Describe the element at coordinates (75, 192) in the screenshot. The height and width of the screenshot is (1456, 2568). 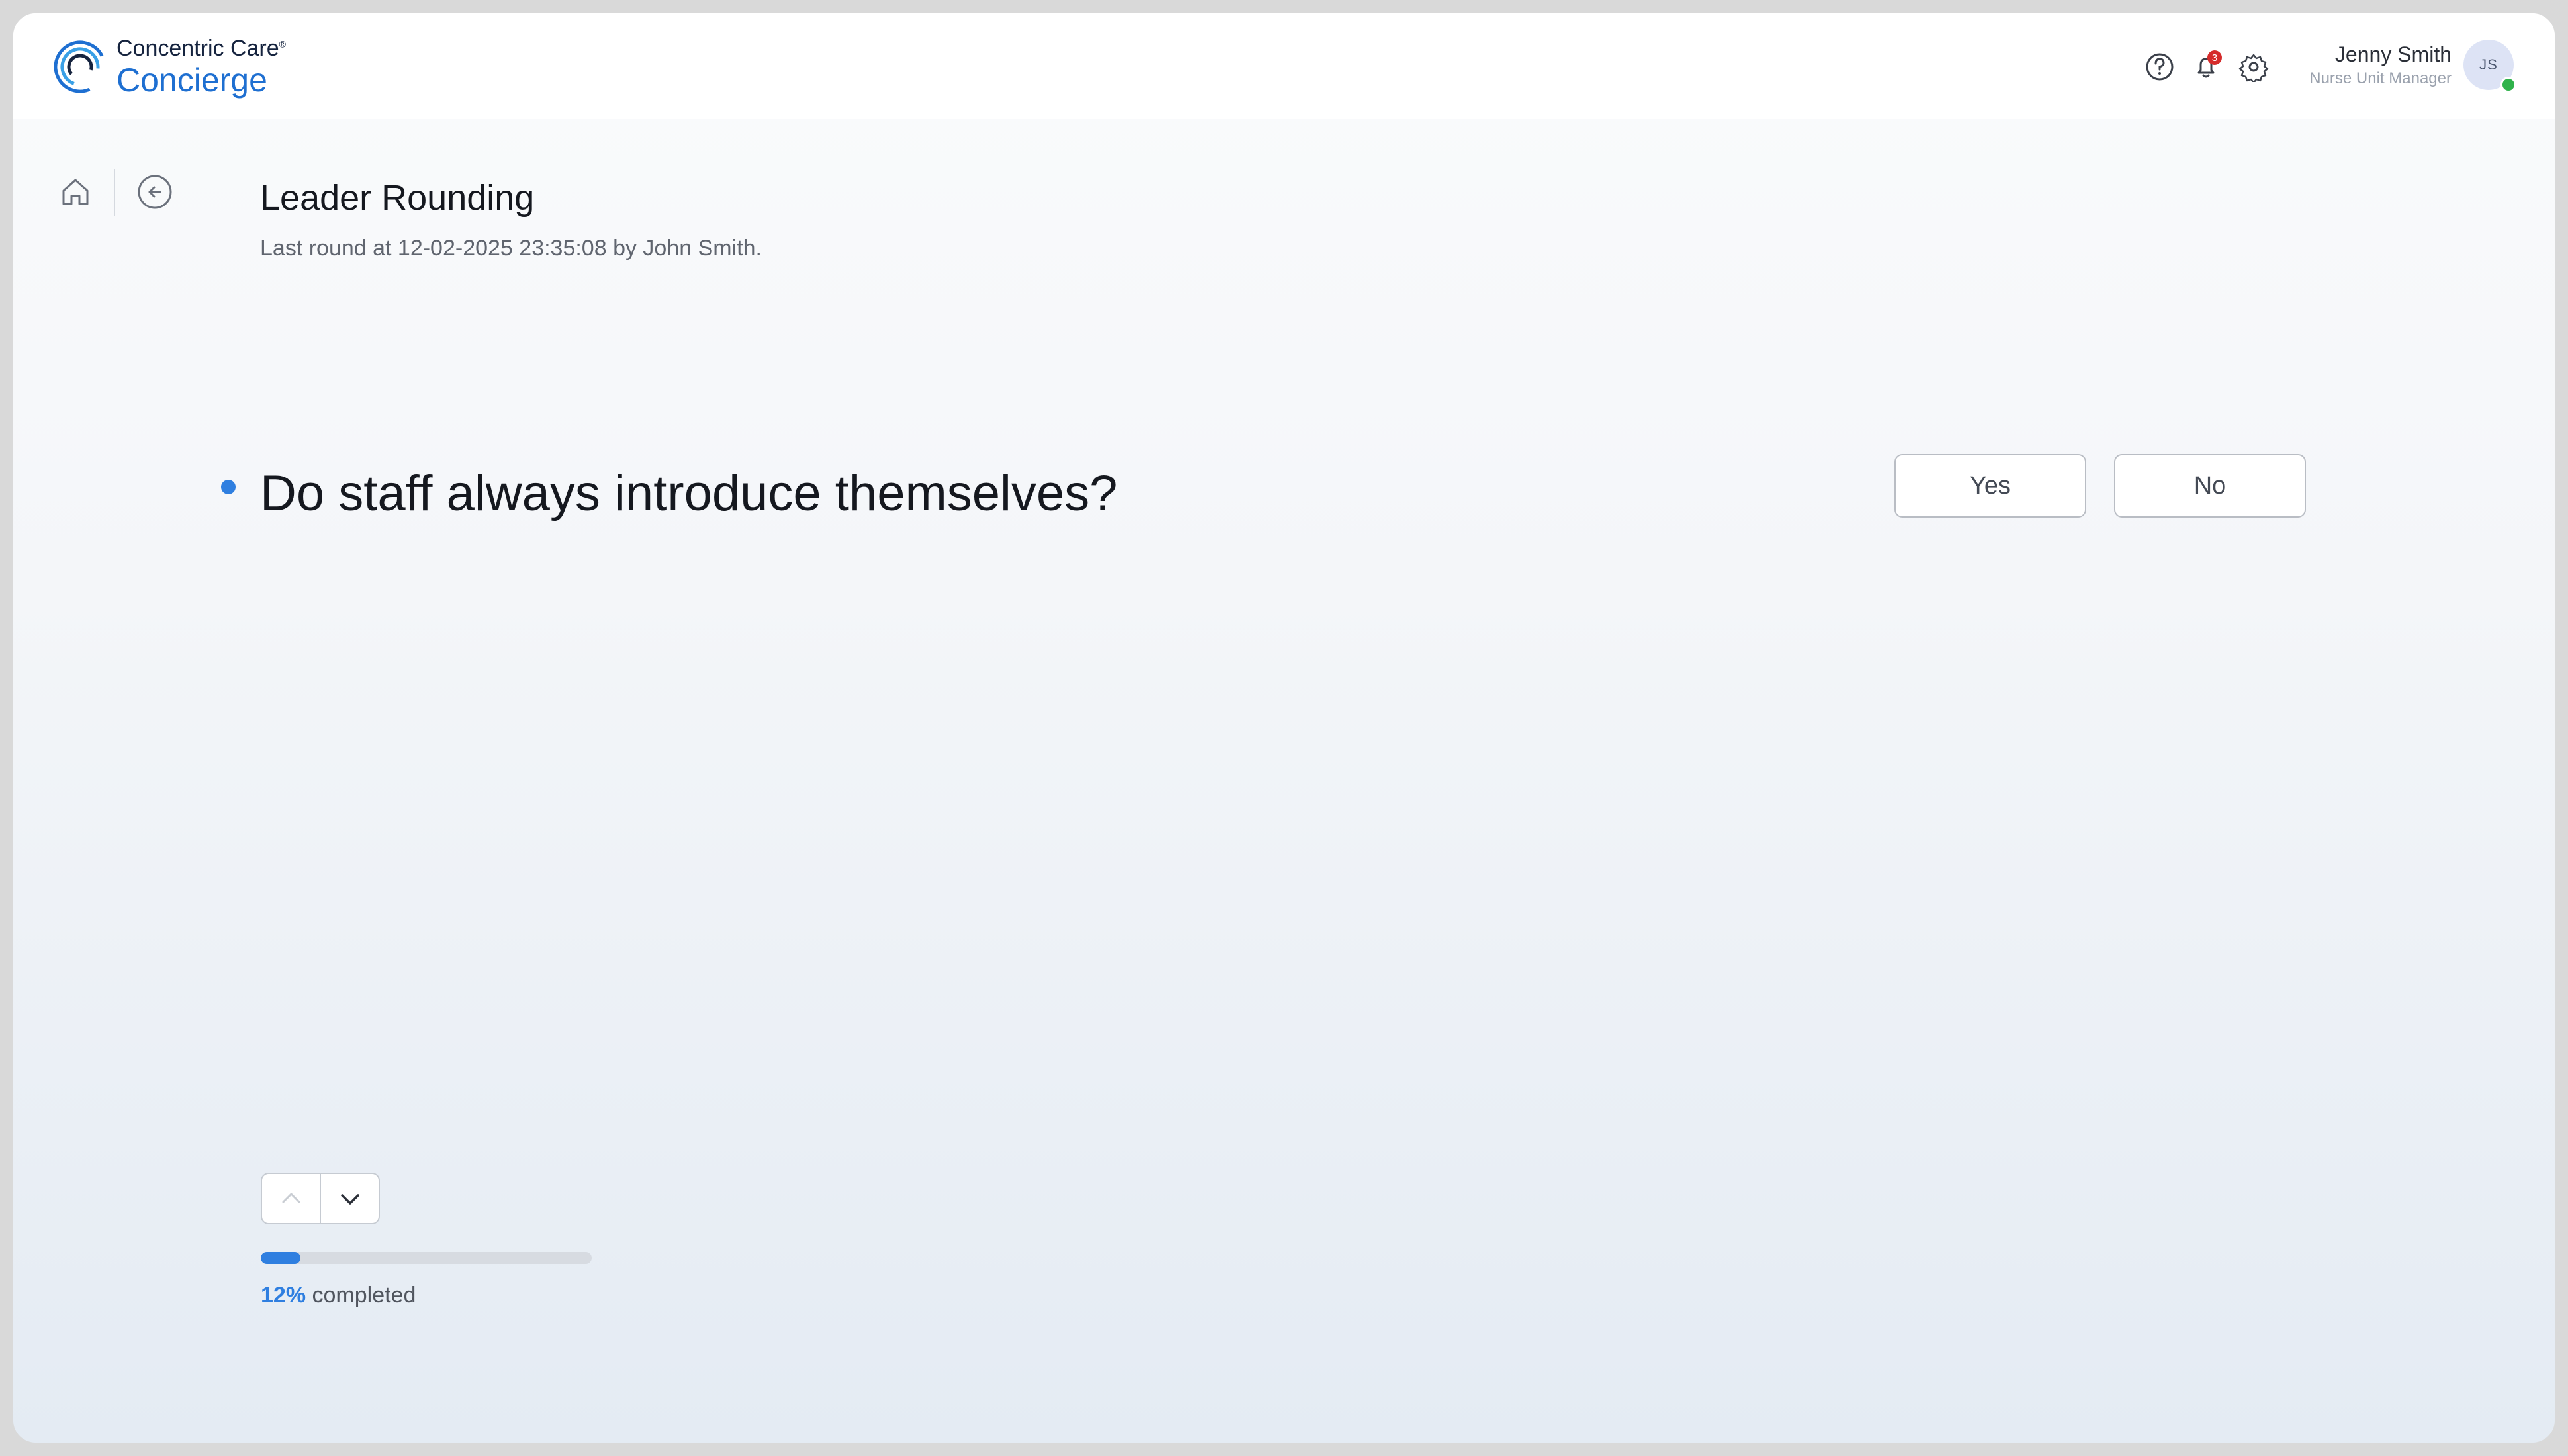
I see `home-icon` at that location.